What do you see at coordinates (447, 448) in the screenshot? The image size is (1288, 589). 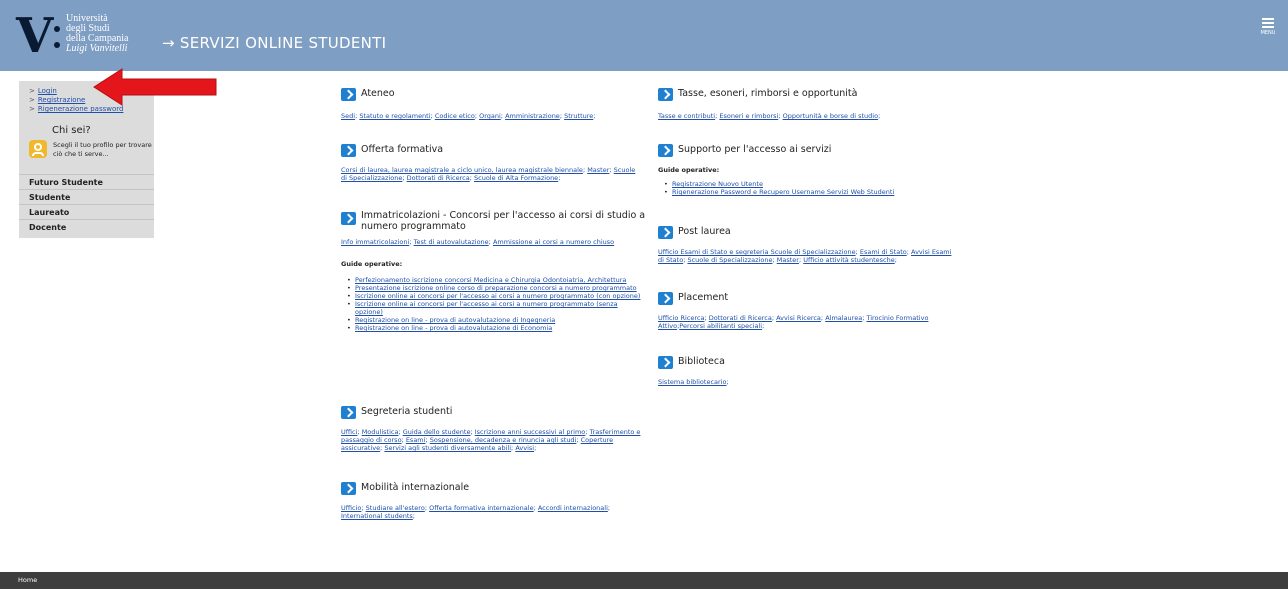 I see `link: Servizi agli studenti diversamente abili` at bounding box center [447, 448].